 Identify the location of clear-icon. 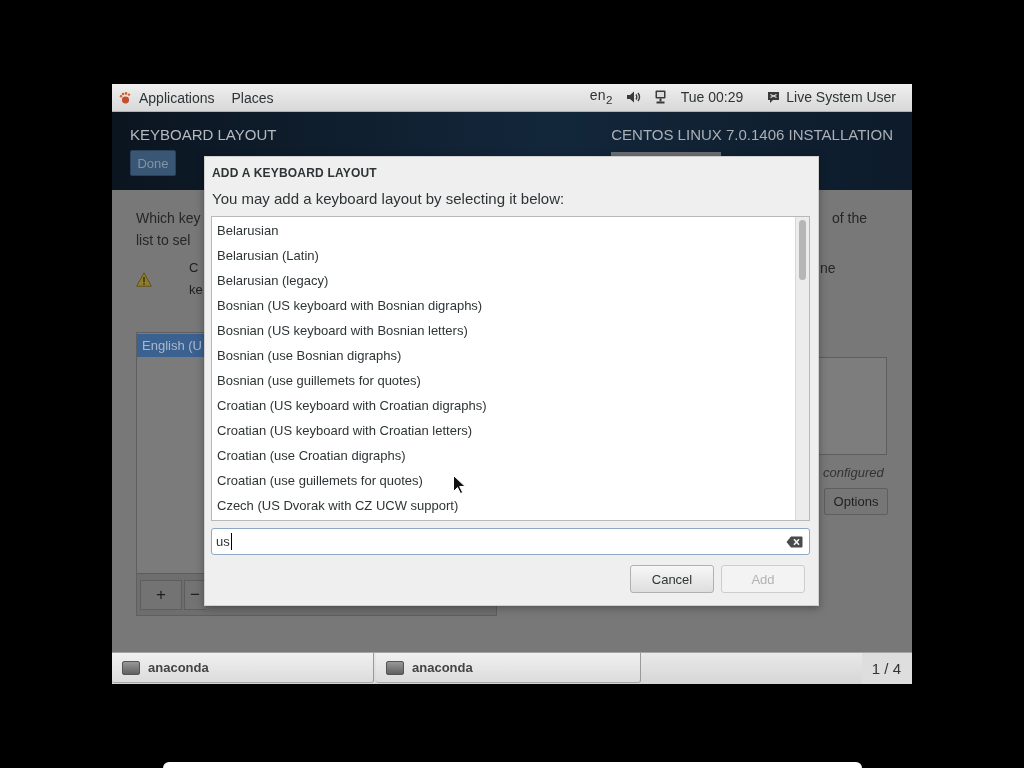
(794, 541).